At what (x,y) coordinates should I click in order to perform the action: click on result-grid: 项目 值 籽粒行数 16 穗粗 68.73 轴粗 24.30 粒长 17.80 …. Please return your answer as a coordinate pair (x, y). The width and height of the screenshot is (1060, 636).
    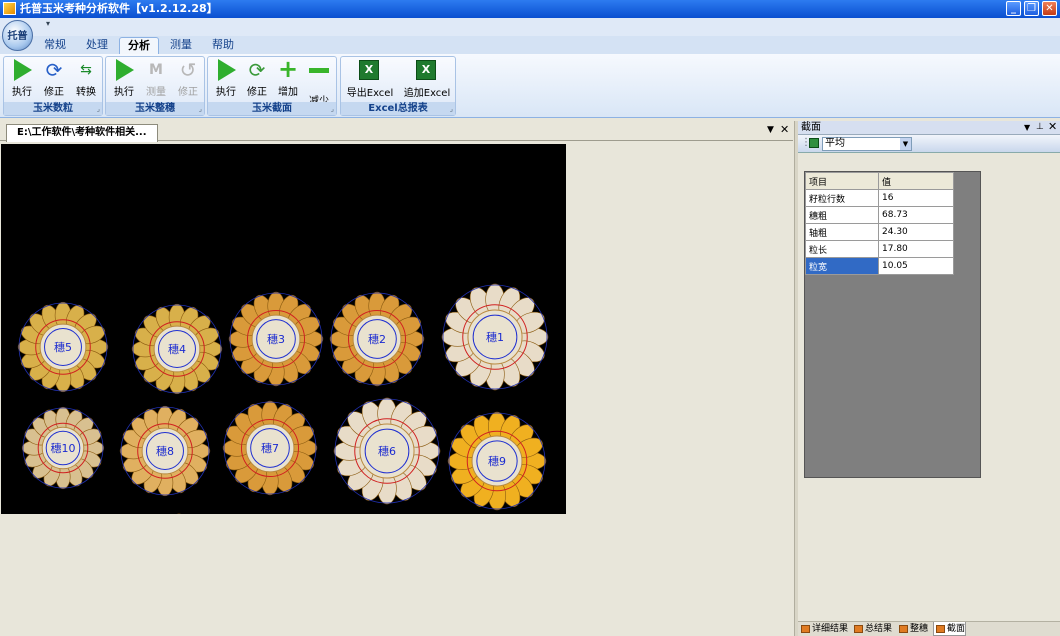
    Looking at the image, I should click on (892, 324).